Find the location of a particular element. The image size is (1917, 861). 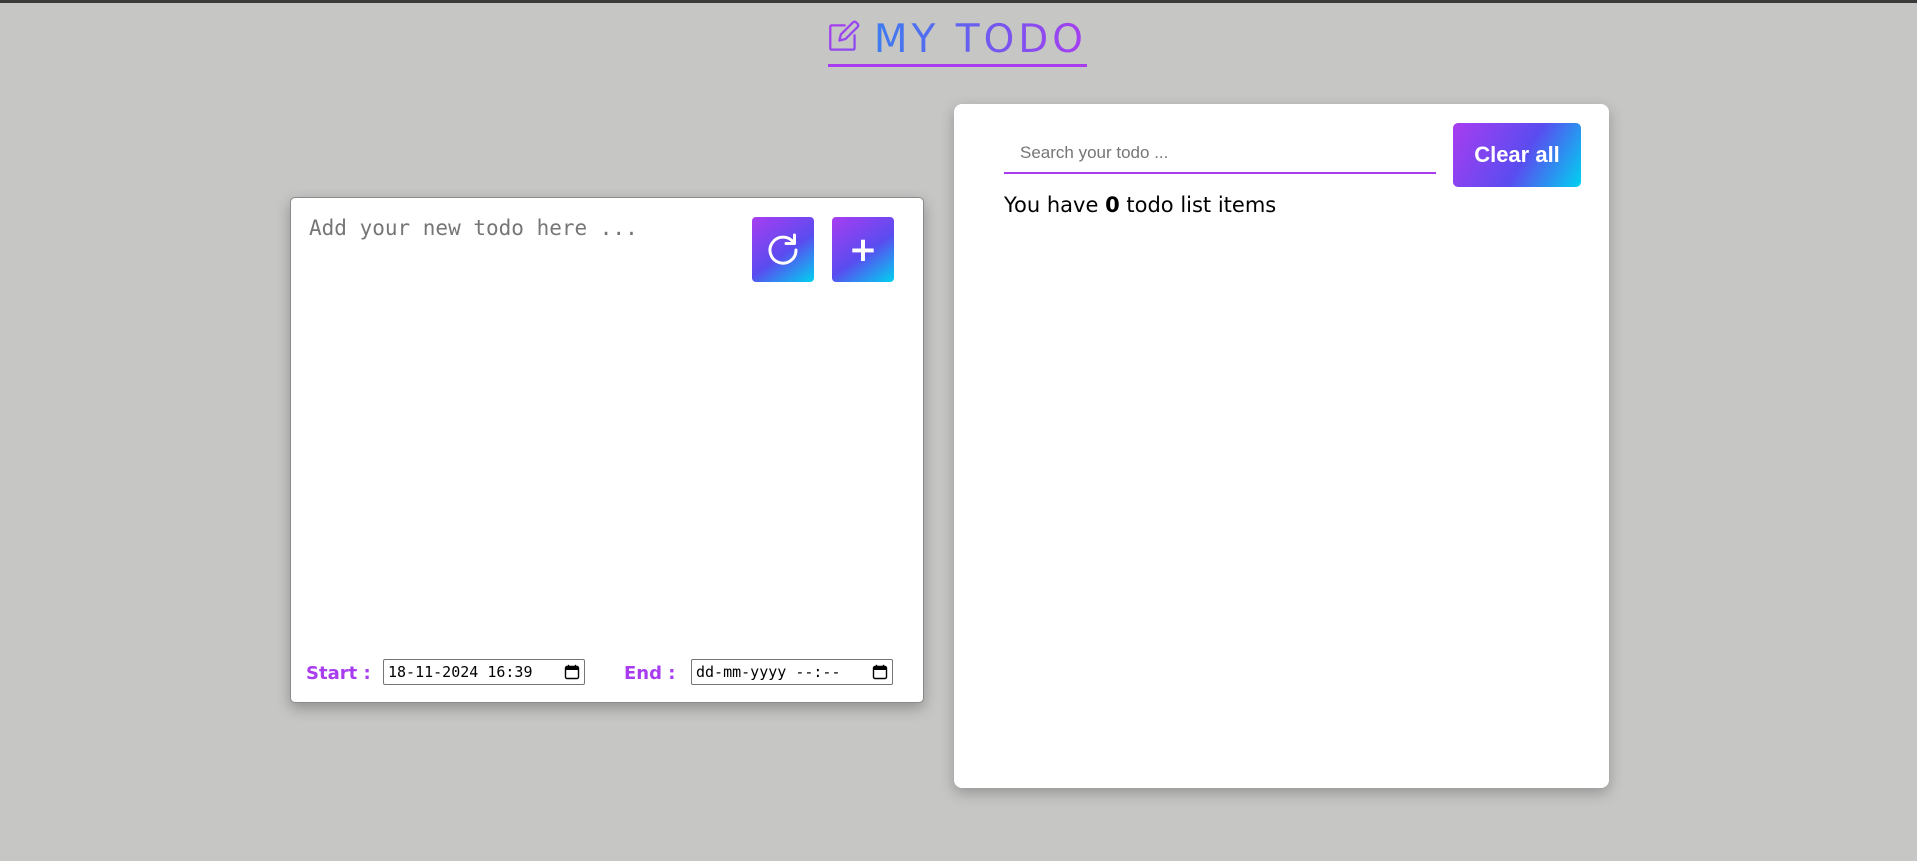

search-input is located at coordinates (1220, 154).